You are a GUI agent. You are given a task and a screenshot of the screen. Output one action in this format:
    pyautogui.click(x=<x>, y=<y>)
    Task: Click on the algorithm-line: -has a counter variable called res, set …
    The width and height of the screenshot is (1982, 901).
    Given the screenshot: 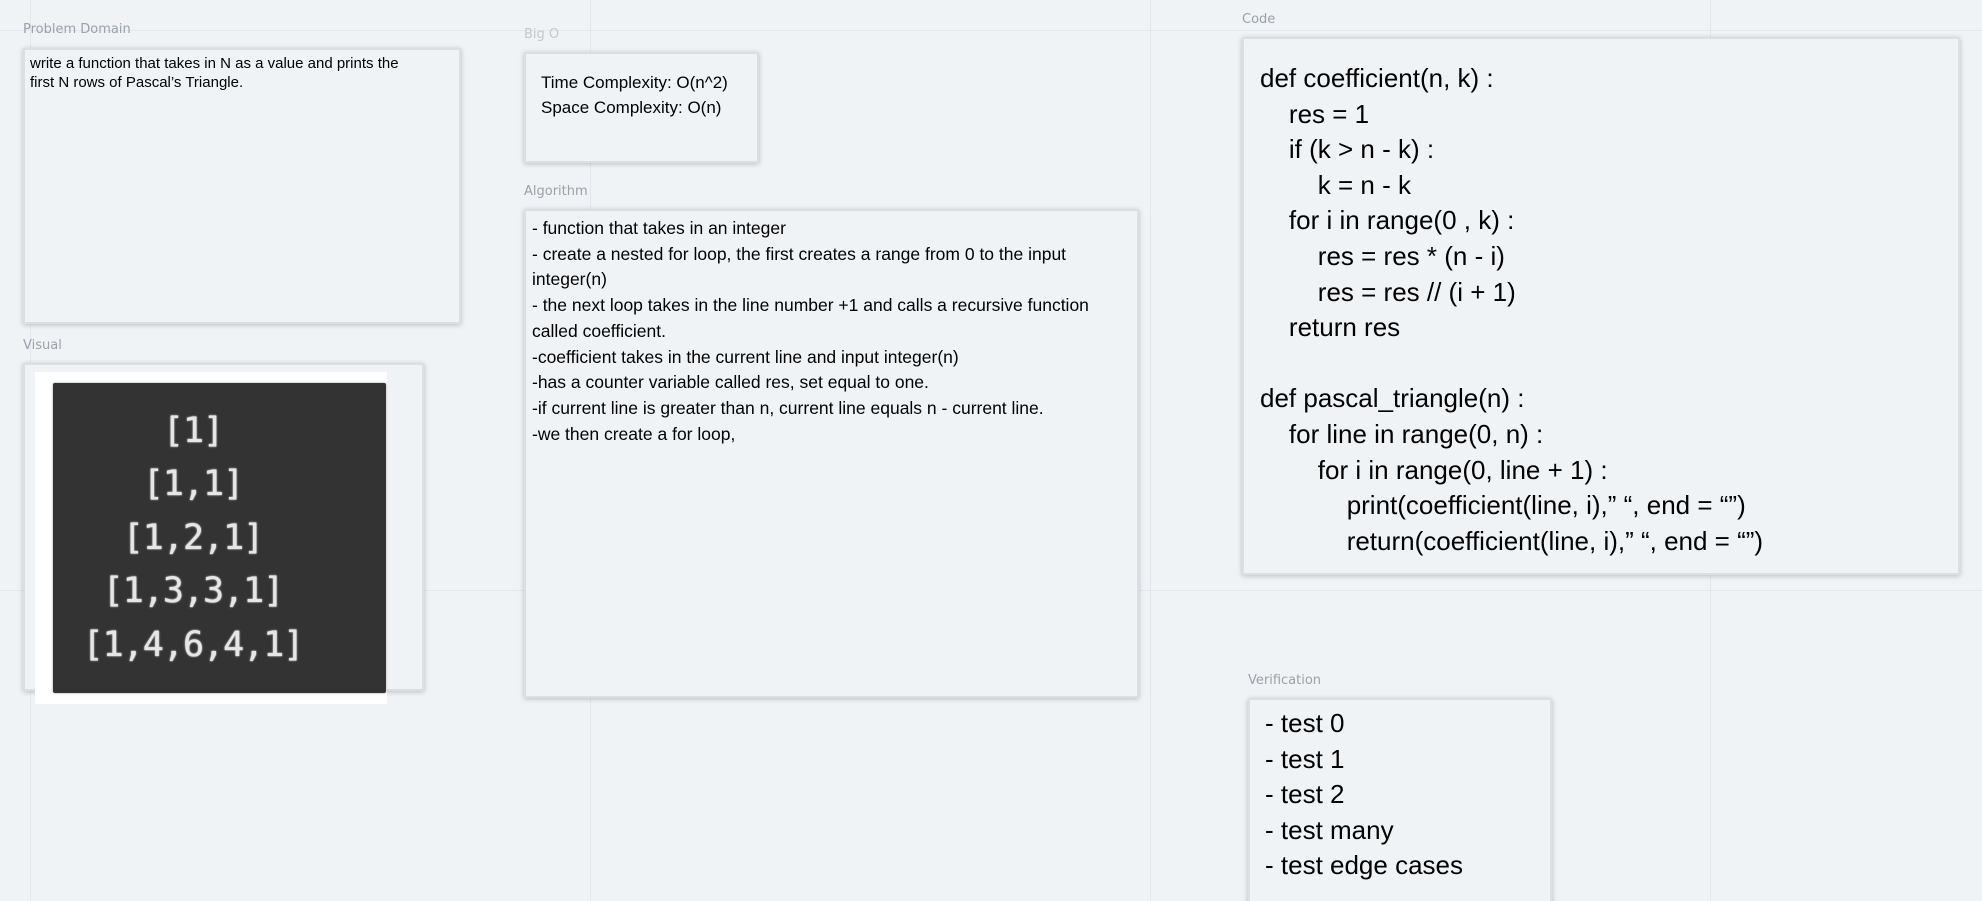 What is the action you would take?
    pyautogui.click(x=730, y=382)
    